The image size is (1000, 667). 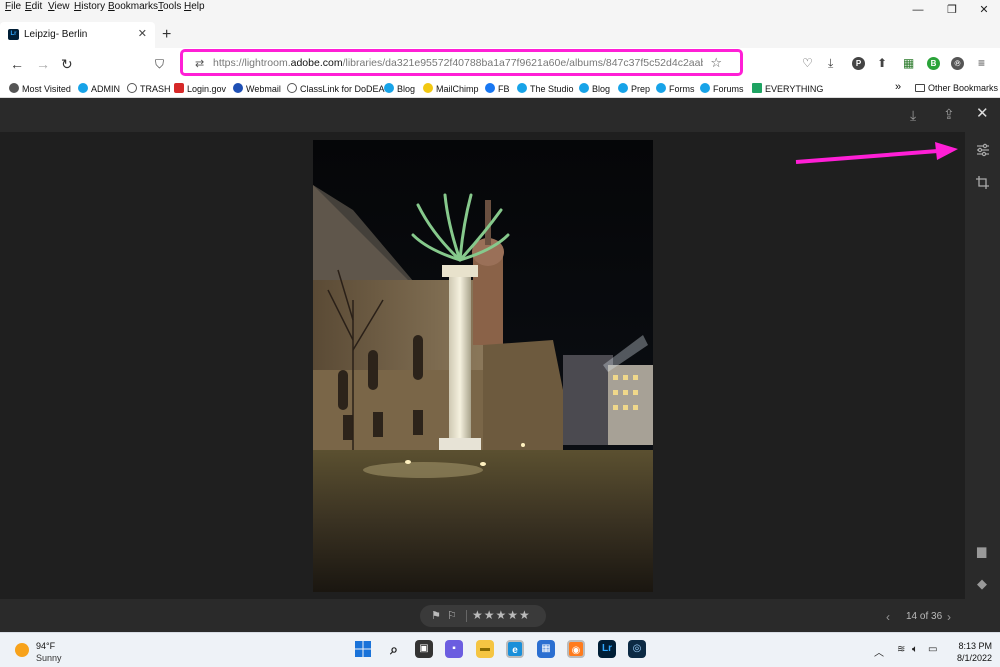 What do you see at coordinates (757, 88) in the screenshot?
I see `sheets-icon` at bounding box center [757, 88].